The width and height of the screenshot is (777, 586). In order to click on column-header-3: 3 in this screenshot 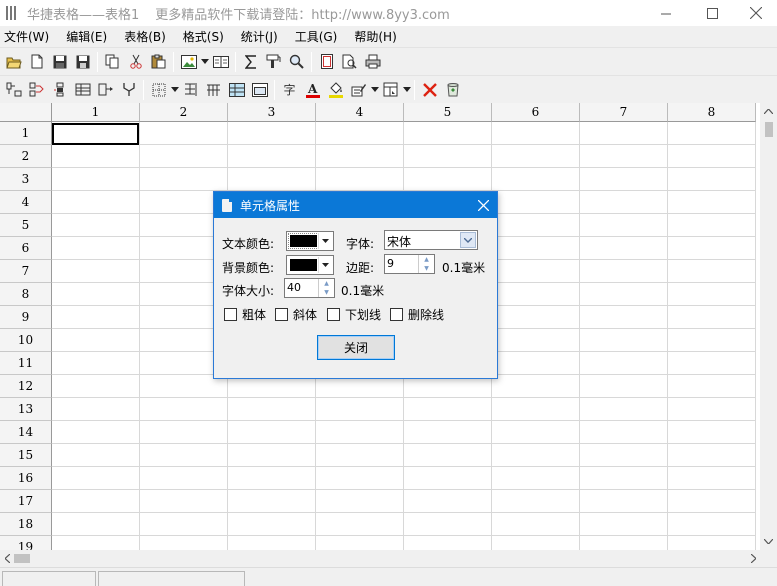, I will do `click(272, 112)`.